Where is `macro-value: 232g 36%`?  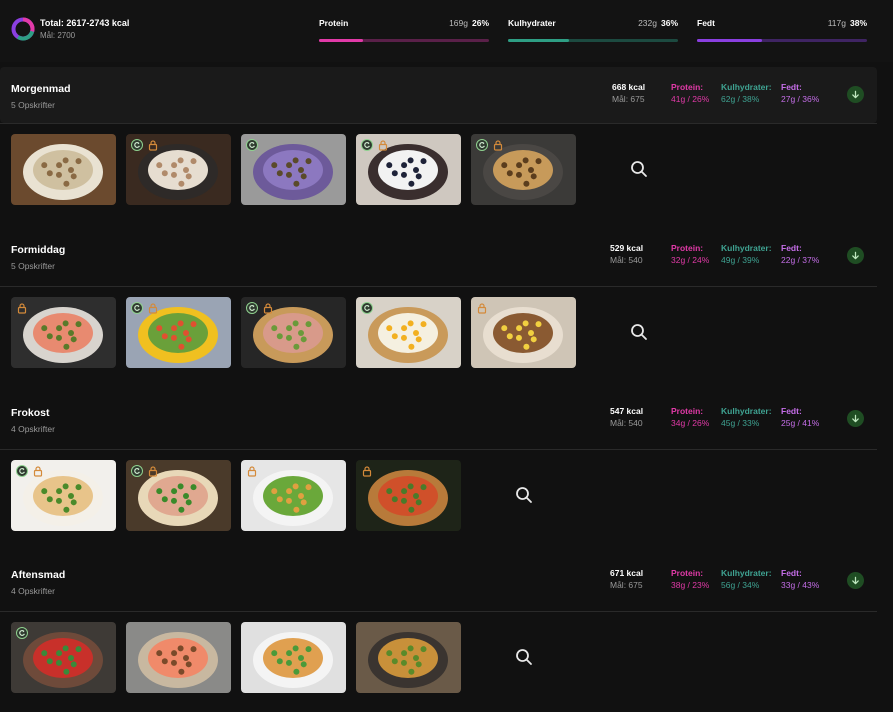
macro-value: 232g 36% is located at coordinates (658, 23).